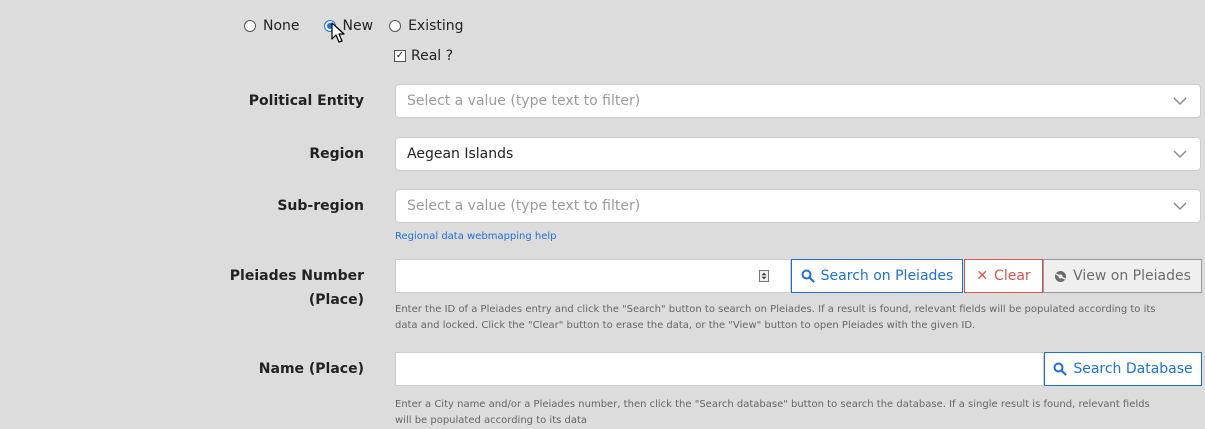 This screenshot has height=429, width=1205. What do you see at coordinates (887, 276) in the screenshot?
I see `search-on-pleiades-label: Search on Pleiades` at bounding box center [887, 276].